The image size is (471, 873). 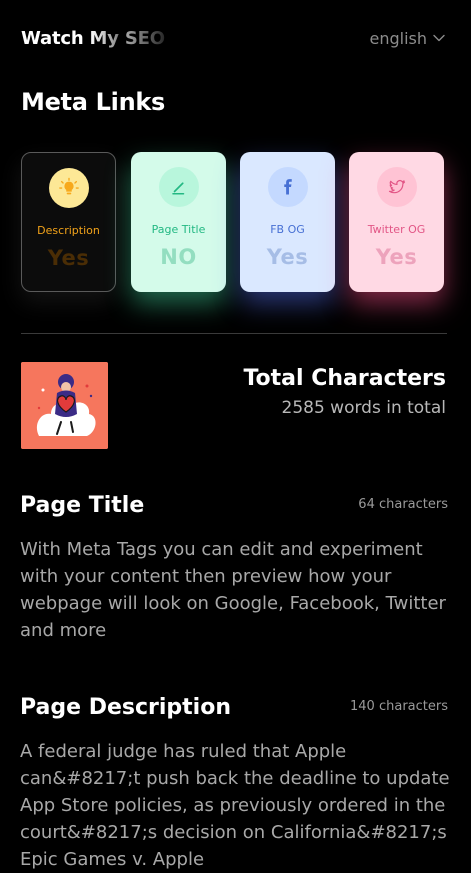 I want to click on meta-card-label: Description, so click(x=68, y=230).